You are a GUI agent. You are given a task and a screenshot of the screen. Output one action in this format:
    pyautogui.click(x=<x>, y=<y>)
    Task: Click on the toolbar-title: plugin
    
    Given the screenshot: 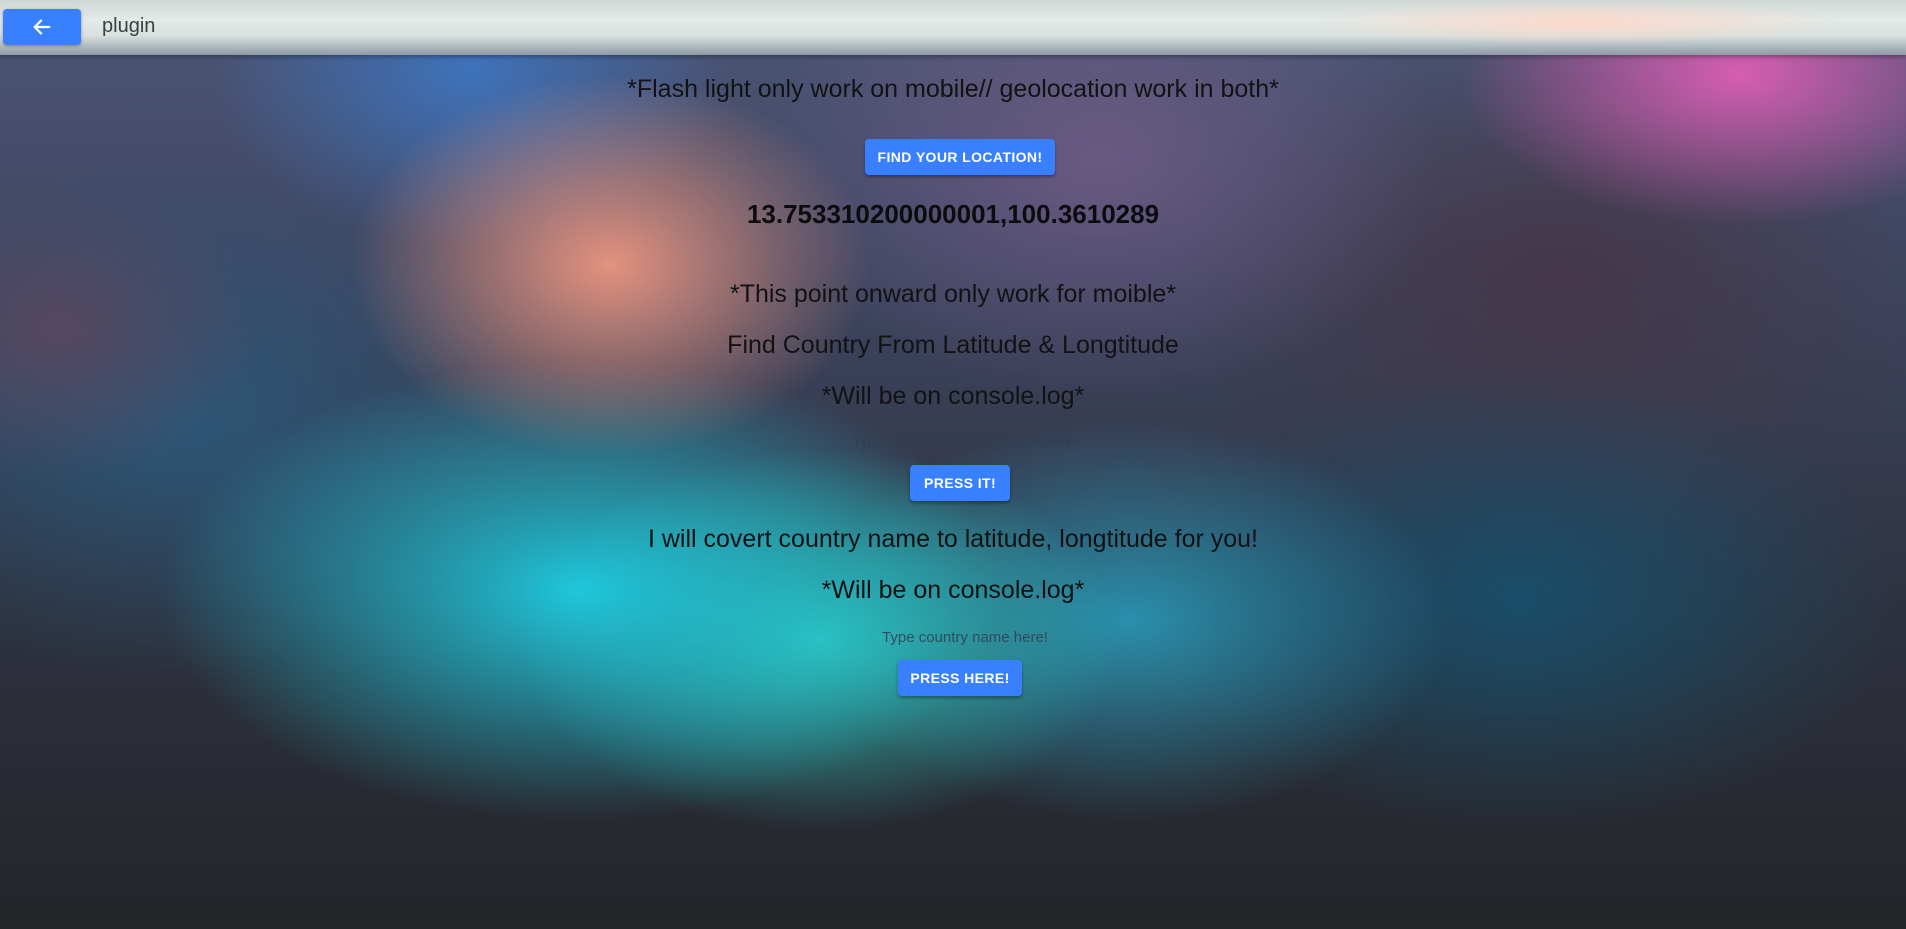 What is the action you would take?
    pyautogui.click(x=129, y=26)
    